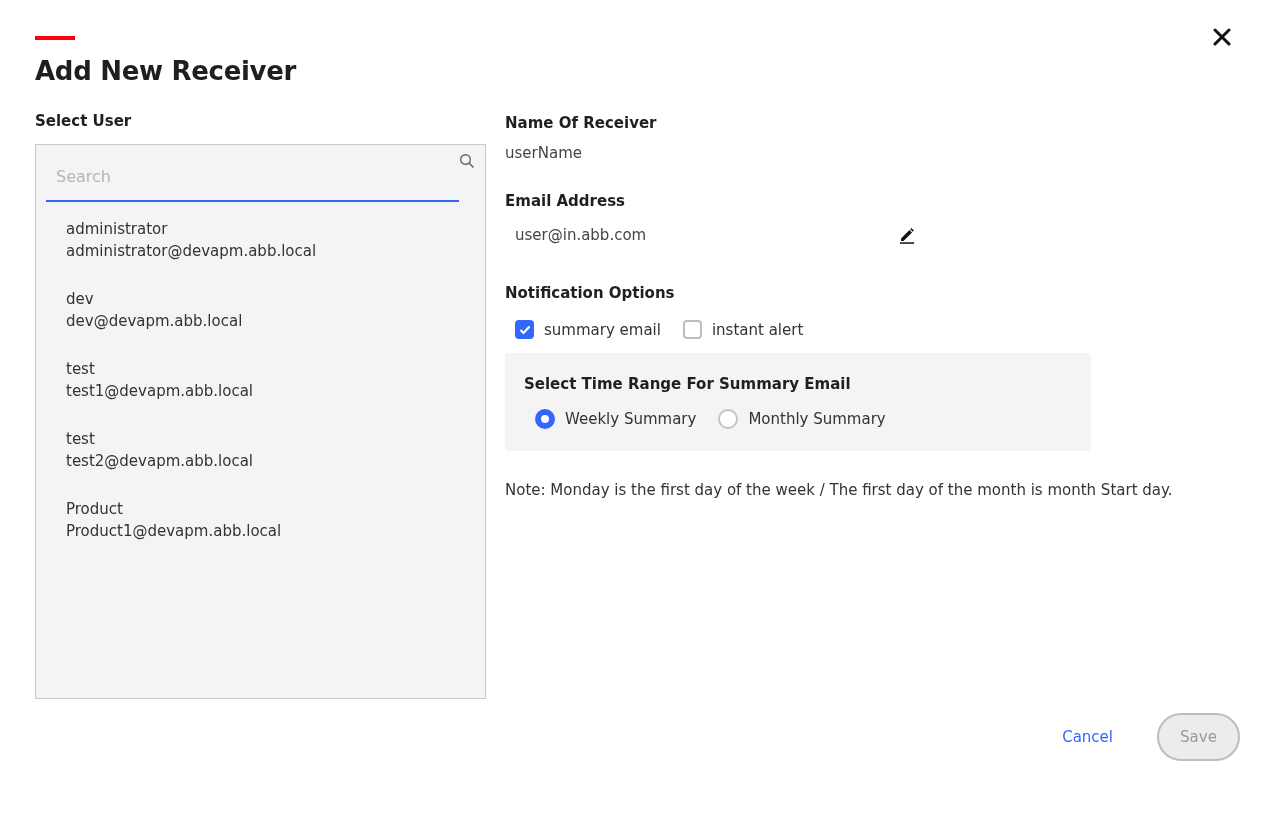 This screenshot has height=814, width=1275. I want to click on notification-checkbox: instant alert, so click(743, 329).